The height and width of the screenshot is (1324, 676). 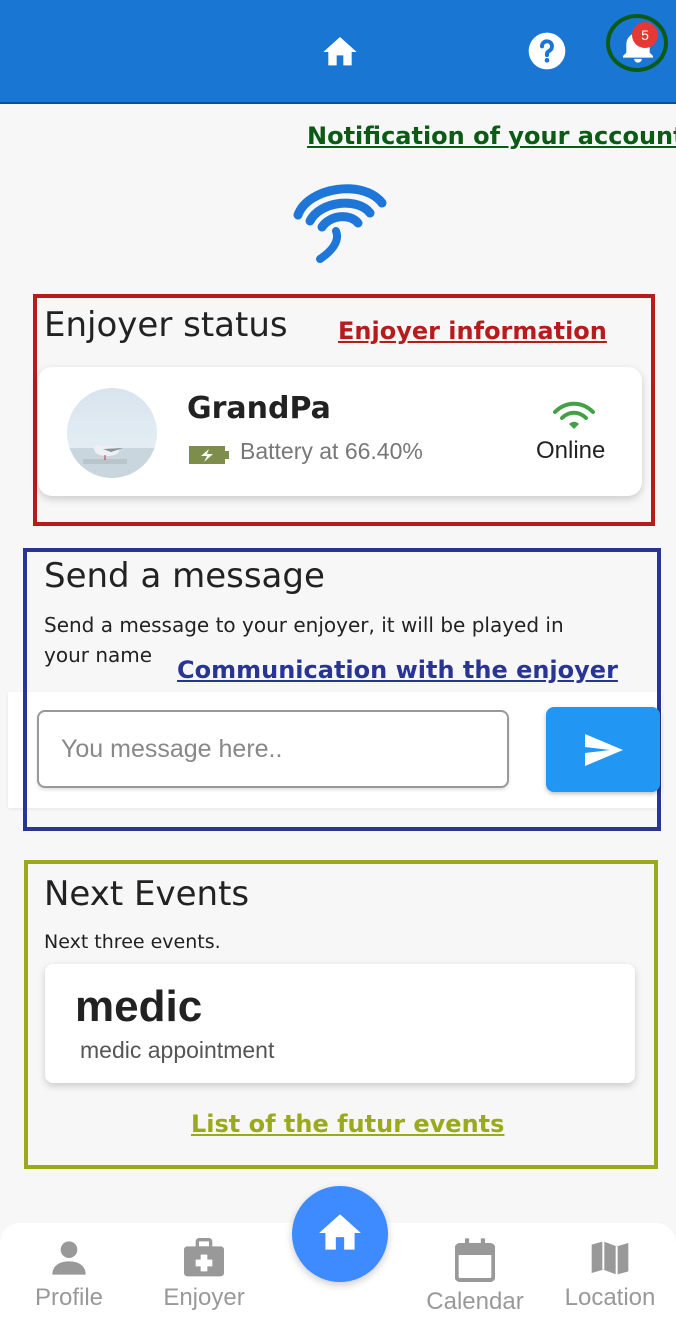 I want to click on annotation-communication: Communication with the enjoyer, so click(x=397, y=670).